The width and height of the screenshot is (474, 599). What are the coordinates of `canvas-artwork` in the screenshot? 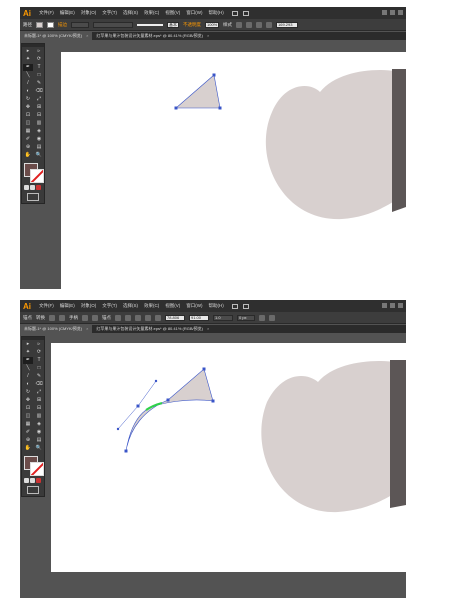 It's located at (290, 144).